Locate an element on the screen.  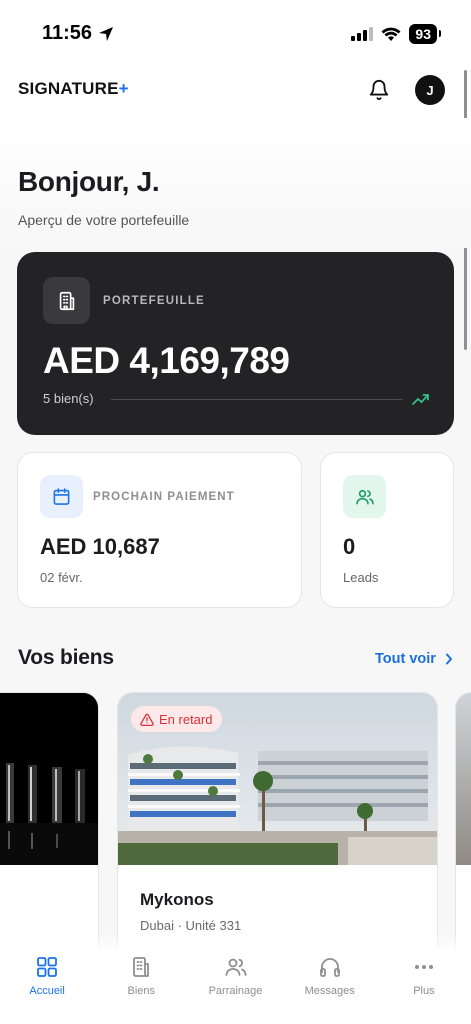
bell-icon is located at coordinates (379, 90).